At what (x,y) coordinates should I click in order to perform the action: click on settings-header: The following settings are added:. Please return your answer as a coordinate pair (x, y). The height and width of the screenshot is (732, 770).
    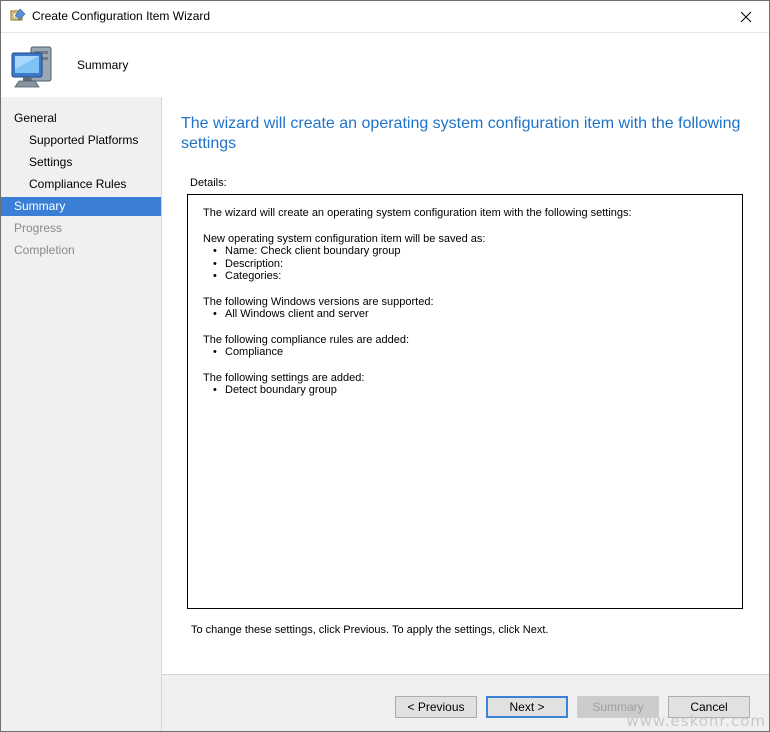
    Looking at the image, I should click on (284, 377).